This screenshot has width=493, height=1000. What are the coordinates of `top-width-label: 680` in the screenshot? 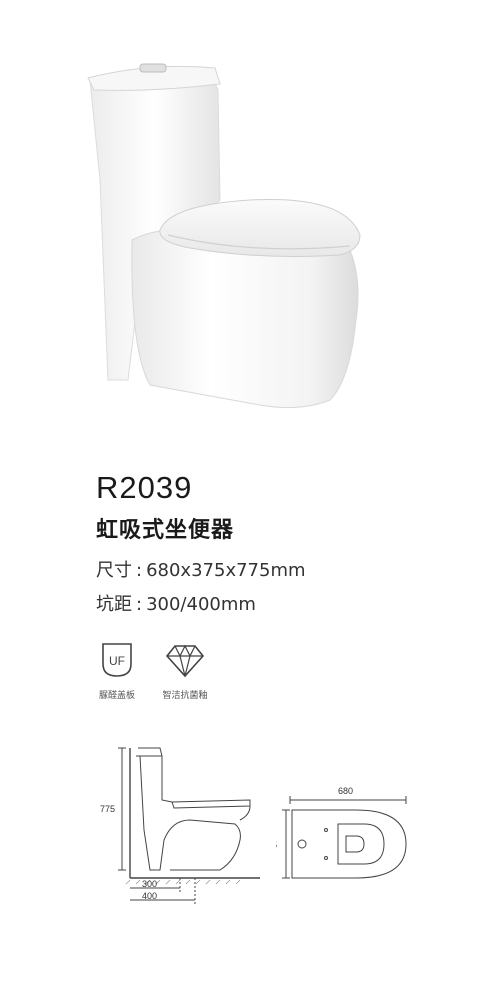 It's located at (345, 791).